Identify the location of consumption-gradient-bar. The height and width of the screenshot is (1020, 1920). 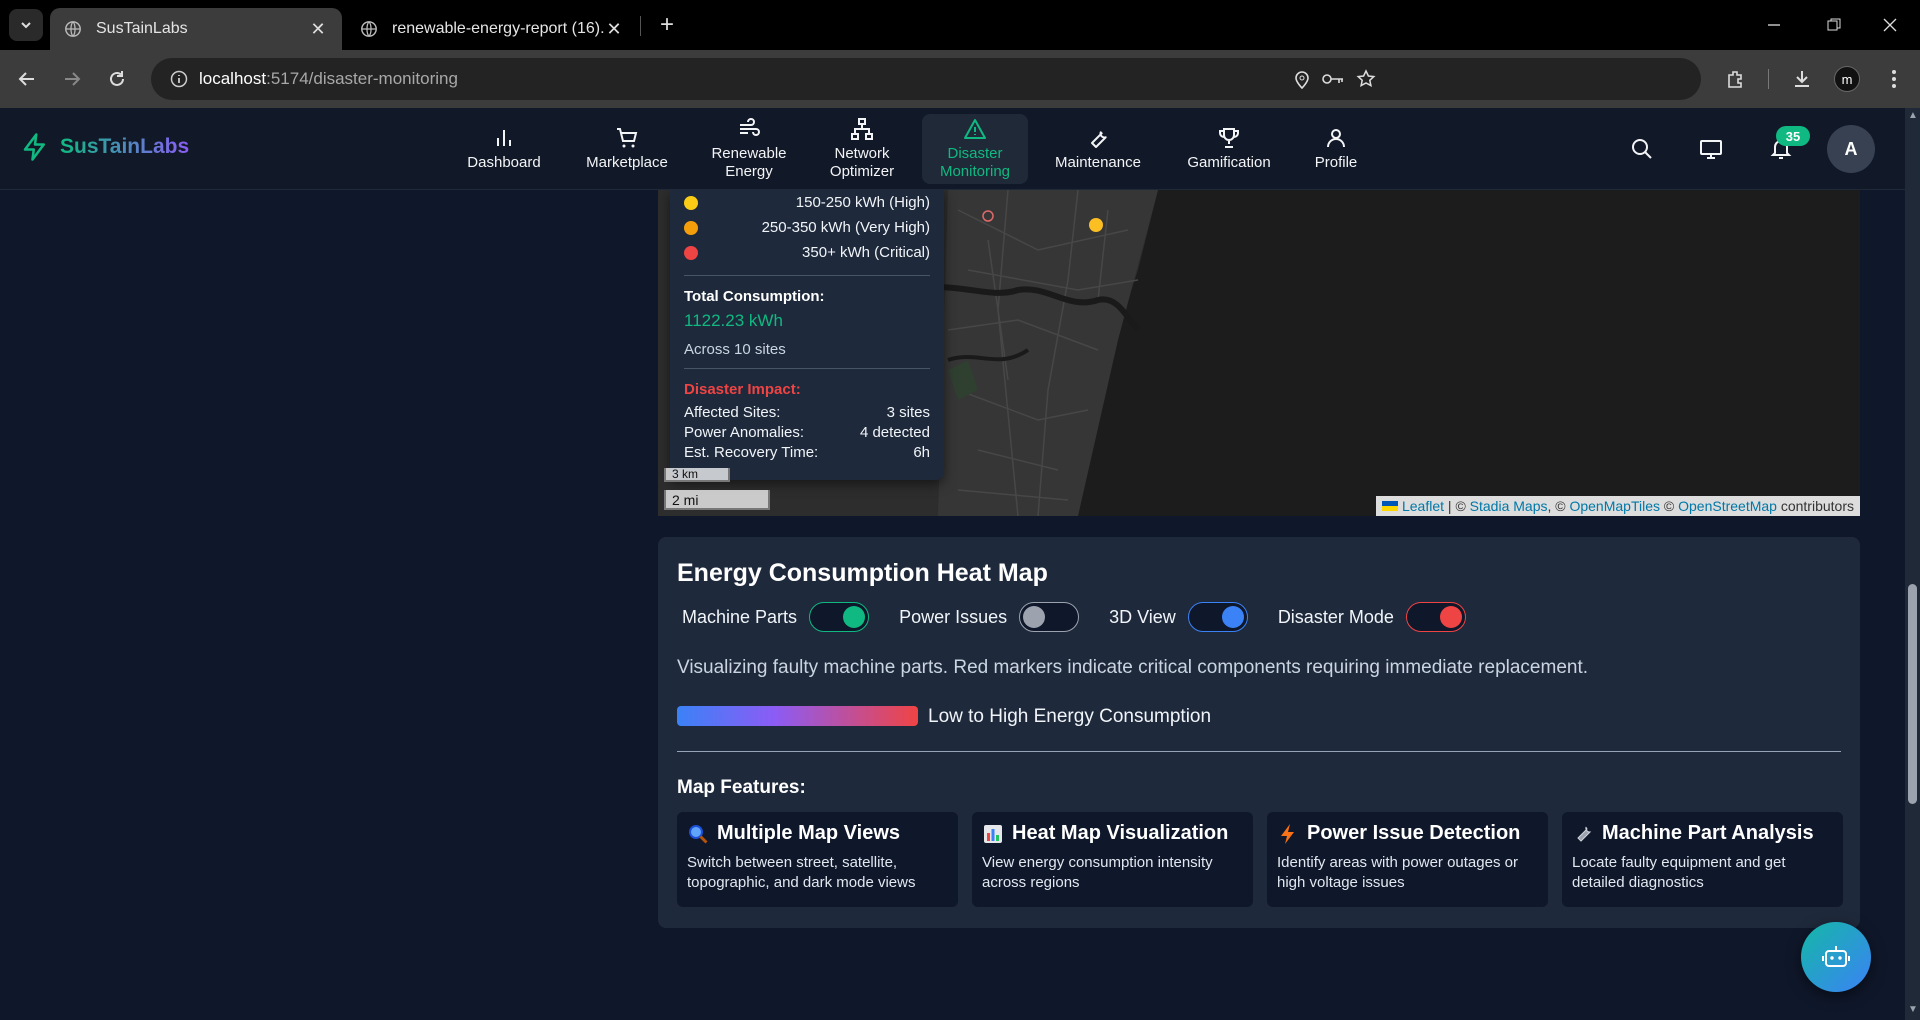
(797, 716).